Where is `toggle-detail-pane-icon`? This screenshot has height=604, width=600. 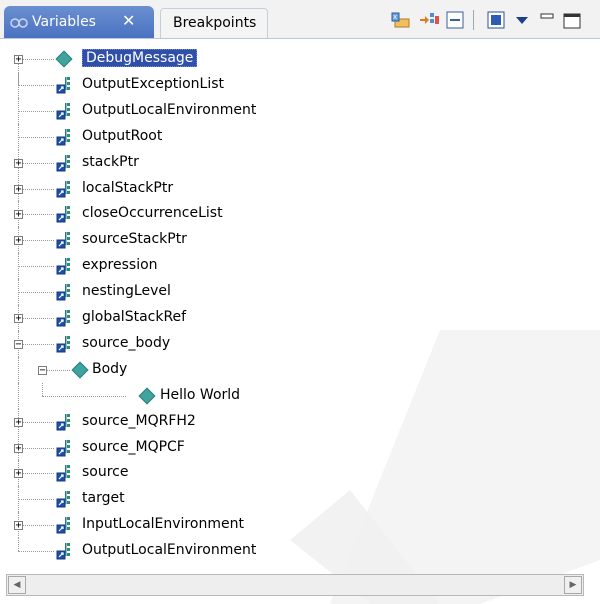
toggle-detail-pane-icon is located at coordinates (496, 20).